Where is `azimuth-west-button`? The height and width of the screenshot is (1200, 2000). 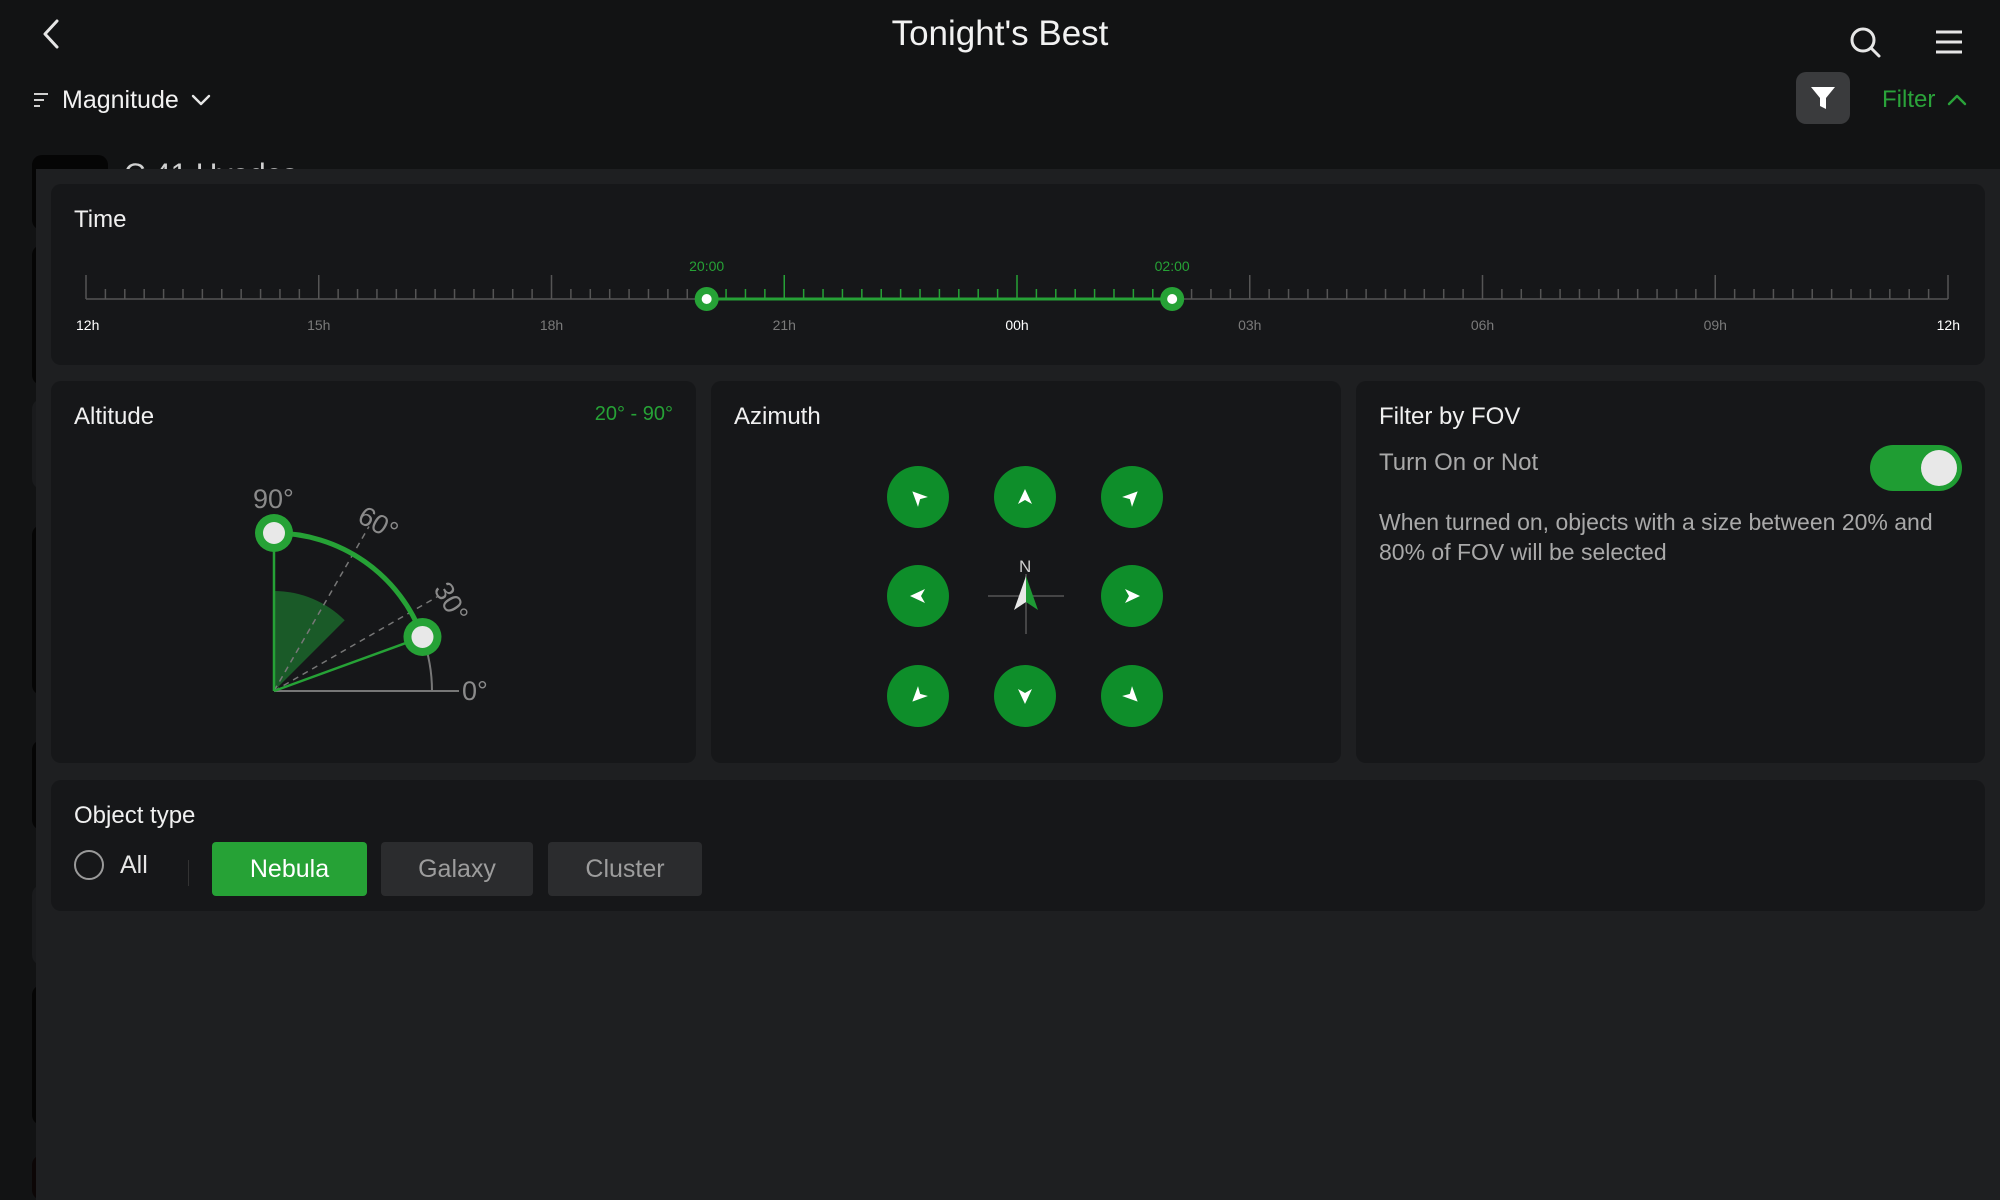
azimuth-west-button is located at coordinates (918, 596).